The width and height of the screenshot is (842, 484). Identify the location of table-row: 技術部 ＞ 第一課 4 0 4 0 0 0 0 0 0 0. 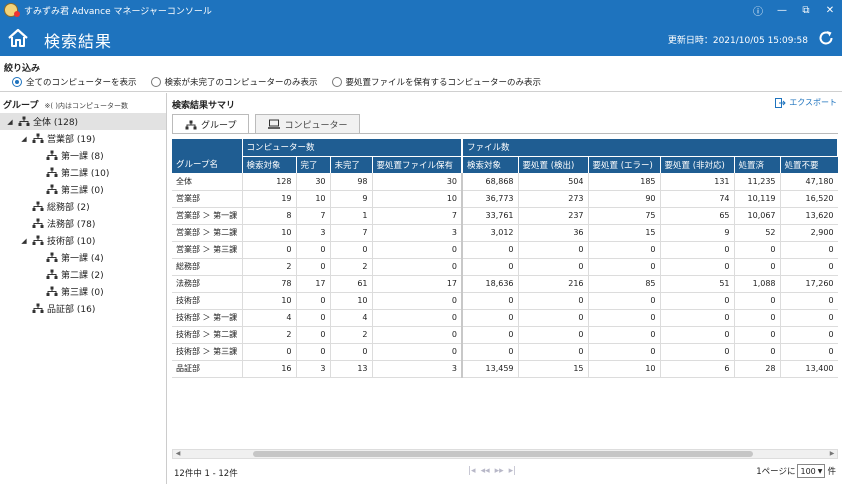
(505, 318).